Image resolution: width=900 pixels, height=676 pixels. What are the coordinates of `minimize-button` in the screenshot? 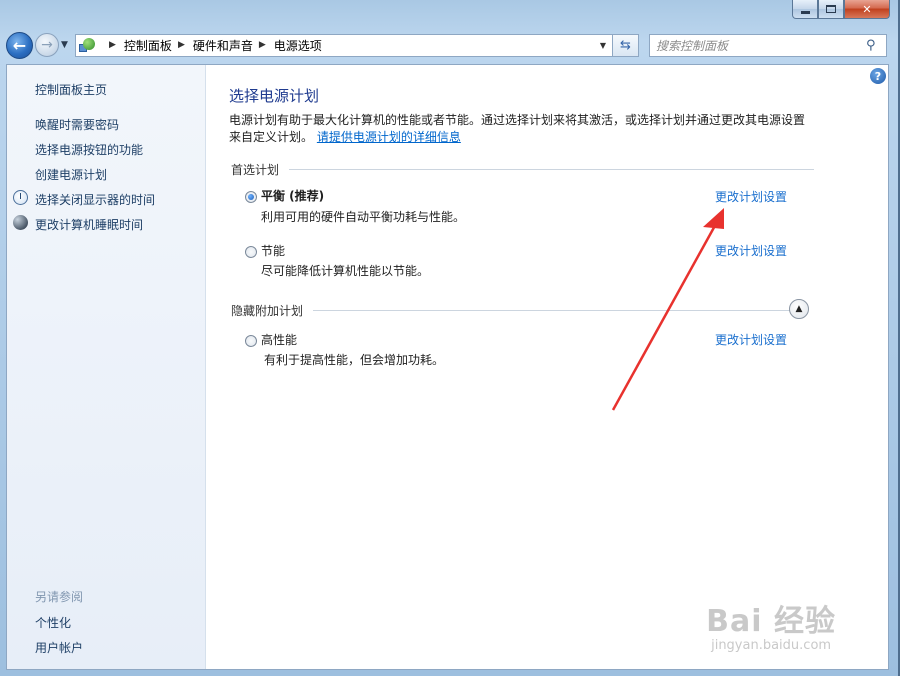 It's located at (805, 9).